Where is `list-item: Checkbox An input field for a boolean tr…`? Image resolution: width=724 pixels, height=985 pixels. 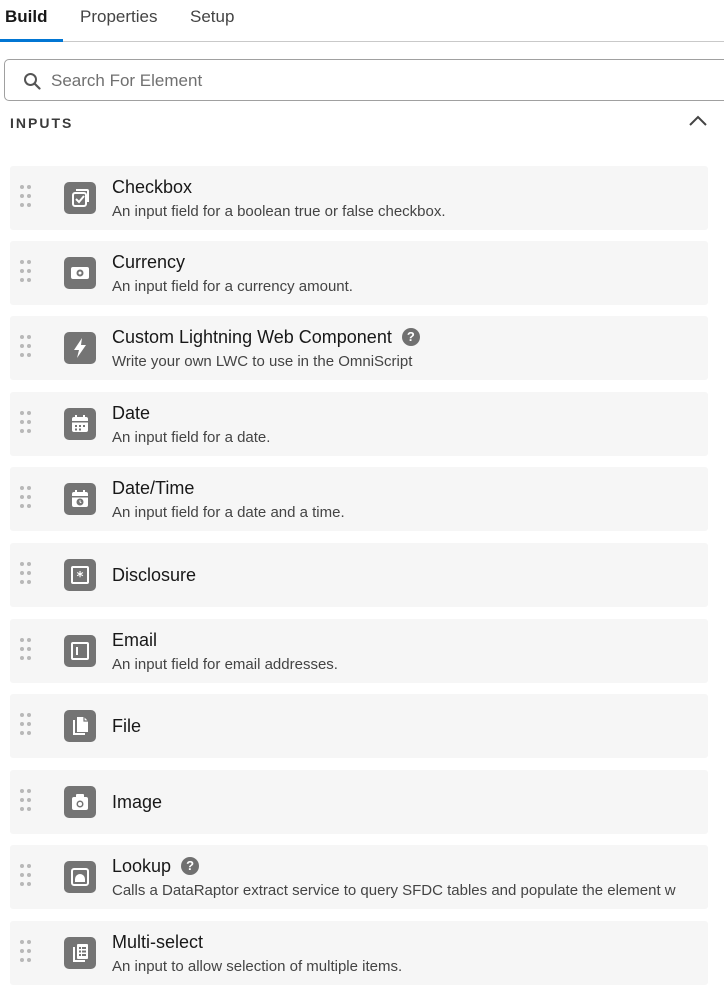 list-item: Checkbox An input field for a boolean tr… is located at coordinates (359, 198).